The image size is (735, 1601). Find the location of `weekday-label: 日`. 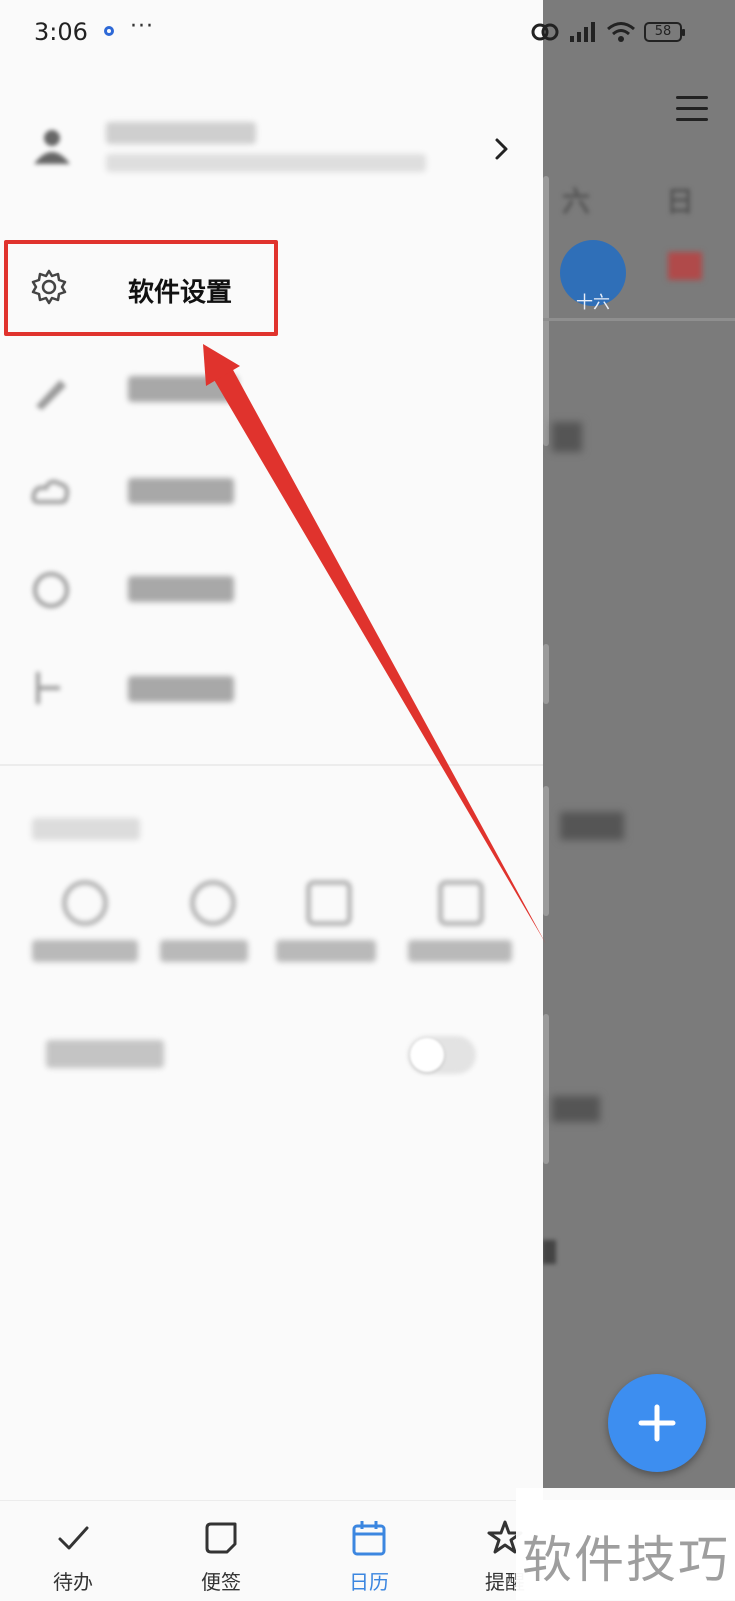

weekday-label: 日 is located at coordinates (680, 201).